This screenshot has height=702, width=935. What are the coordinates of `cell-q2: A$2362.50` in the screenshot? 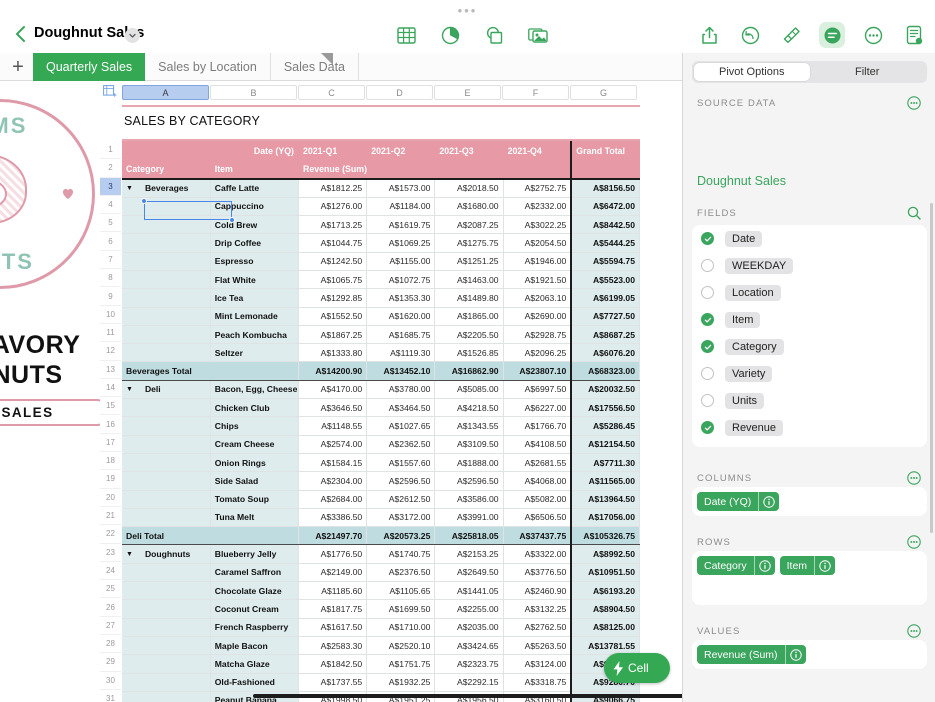 It's located at (401, 444).